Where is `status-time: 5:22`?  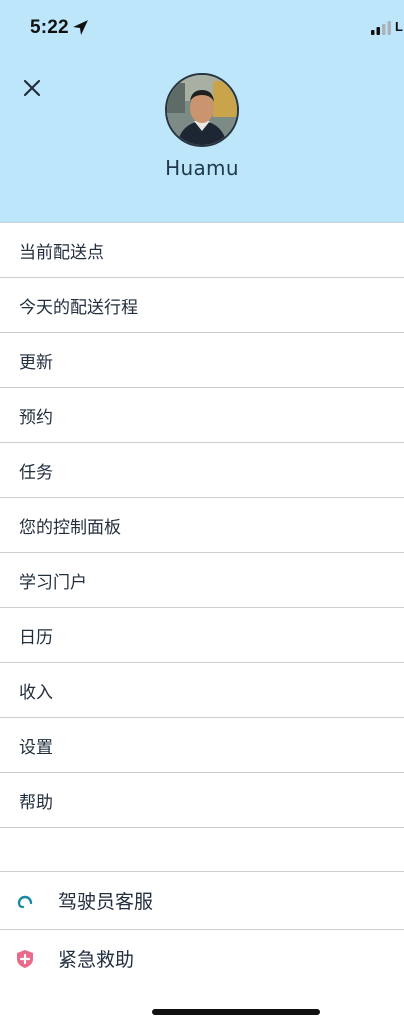 status-time: 5:22 is located at coordinates (49, 27).